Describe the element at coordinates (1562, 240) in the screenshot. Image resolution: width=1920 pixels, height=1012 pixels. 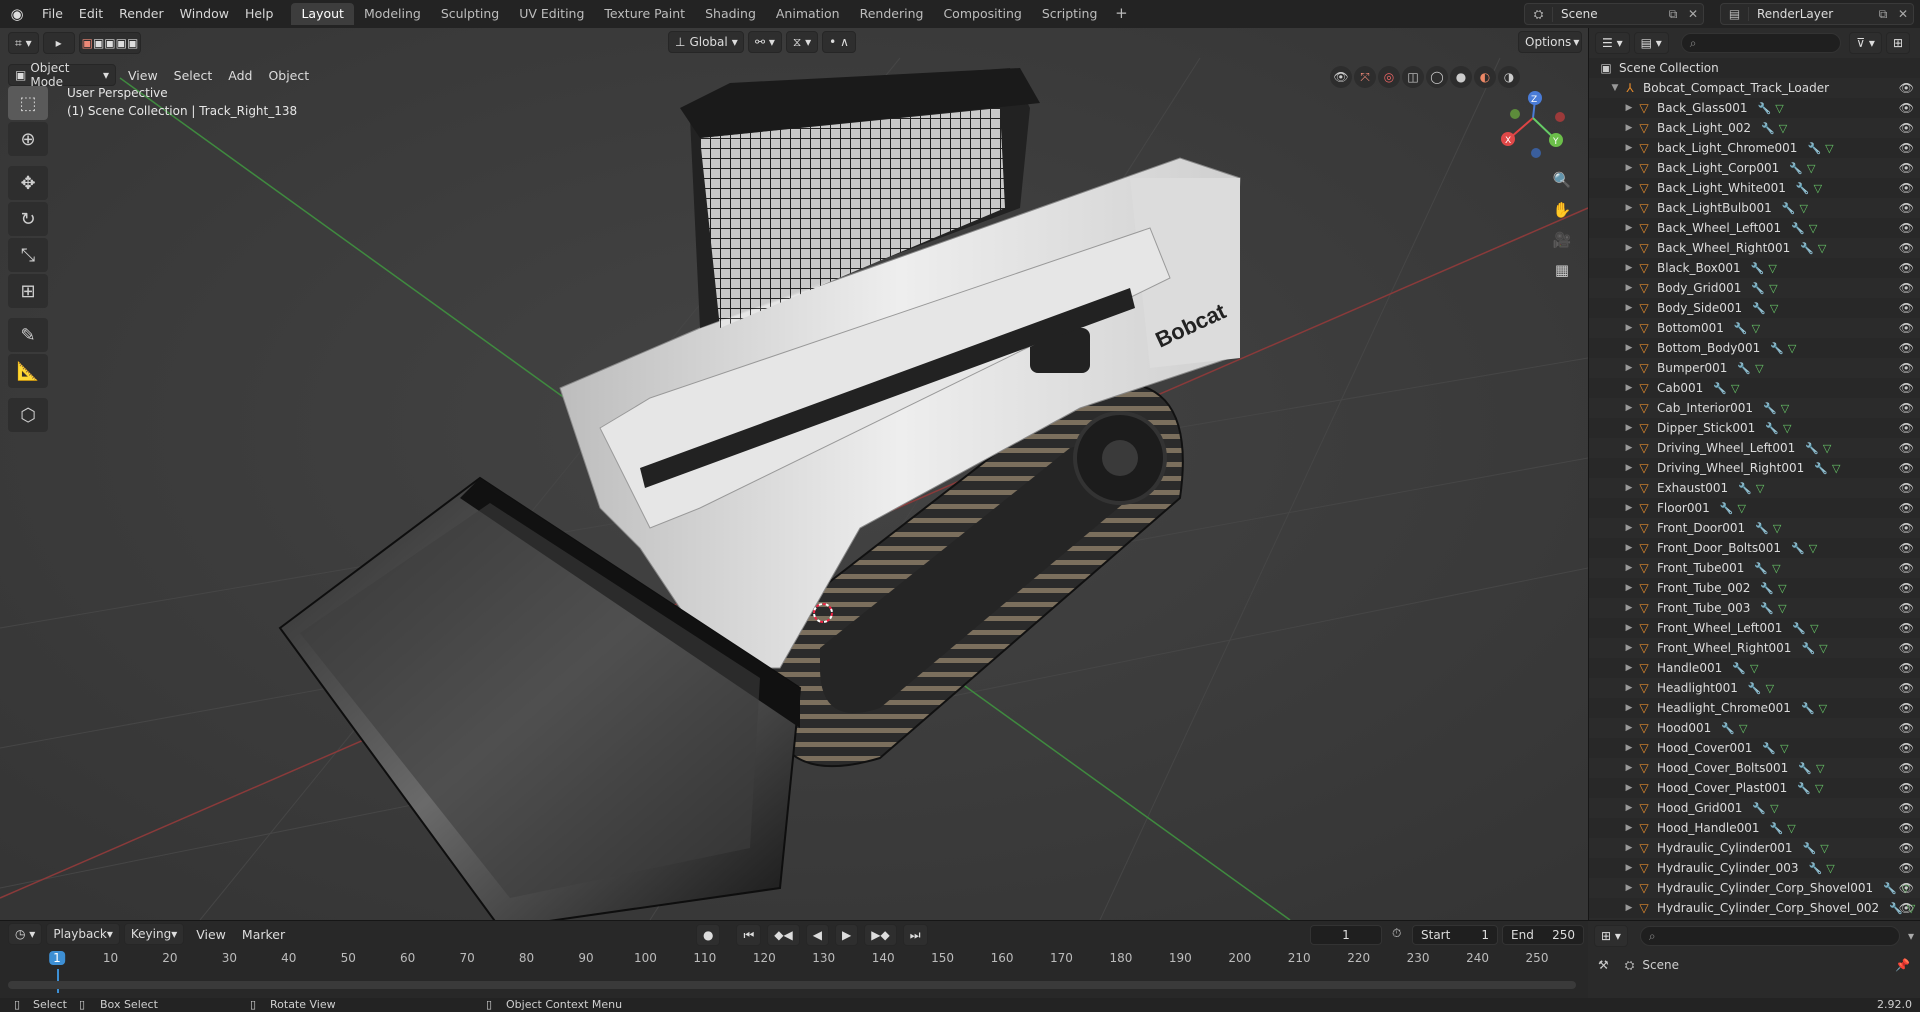
I see `camera-view-icon: 🎥` at that location.